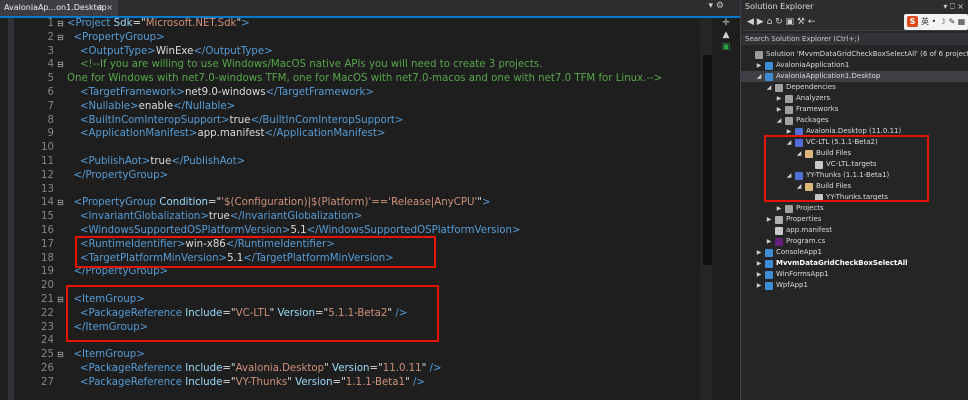  What do you see at coordinates (350, 176) in the screenshot?
I see `code-line: 12 </PropertyGroup>` at bounding box center [350, 176].